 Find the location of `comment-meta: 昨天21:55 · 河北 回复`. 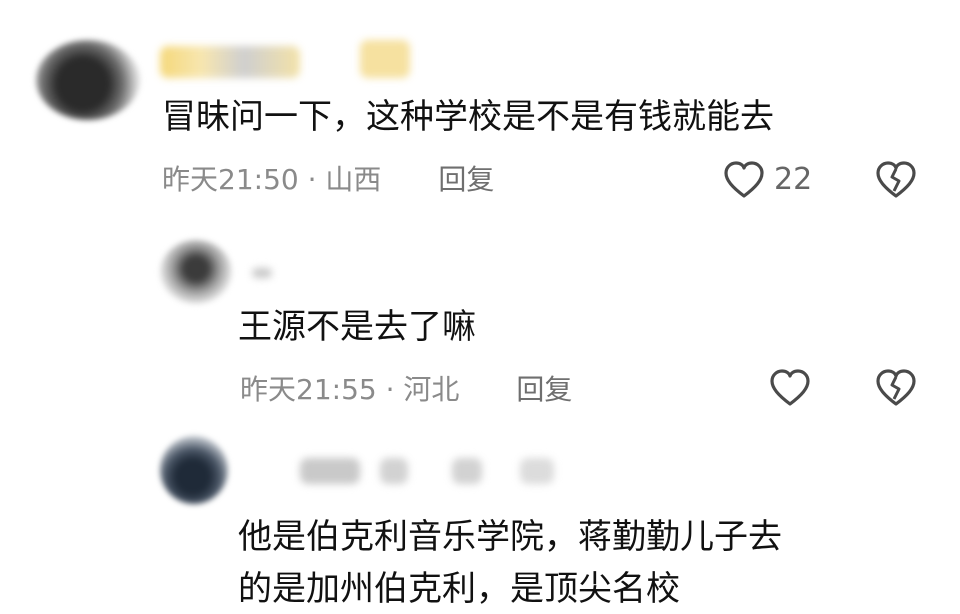

comment-meta: 昨天21:55 · 河北 回复 is located at coordinates (406, 390).